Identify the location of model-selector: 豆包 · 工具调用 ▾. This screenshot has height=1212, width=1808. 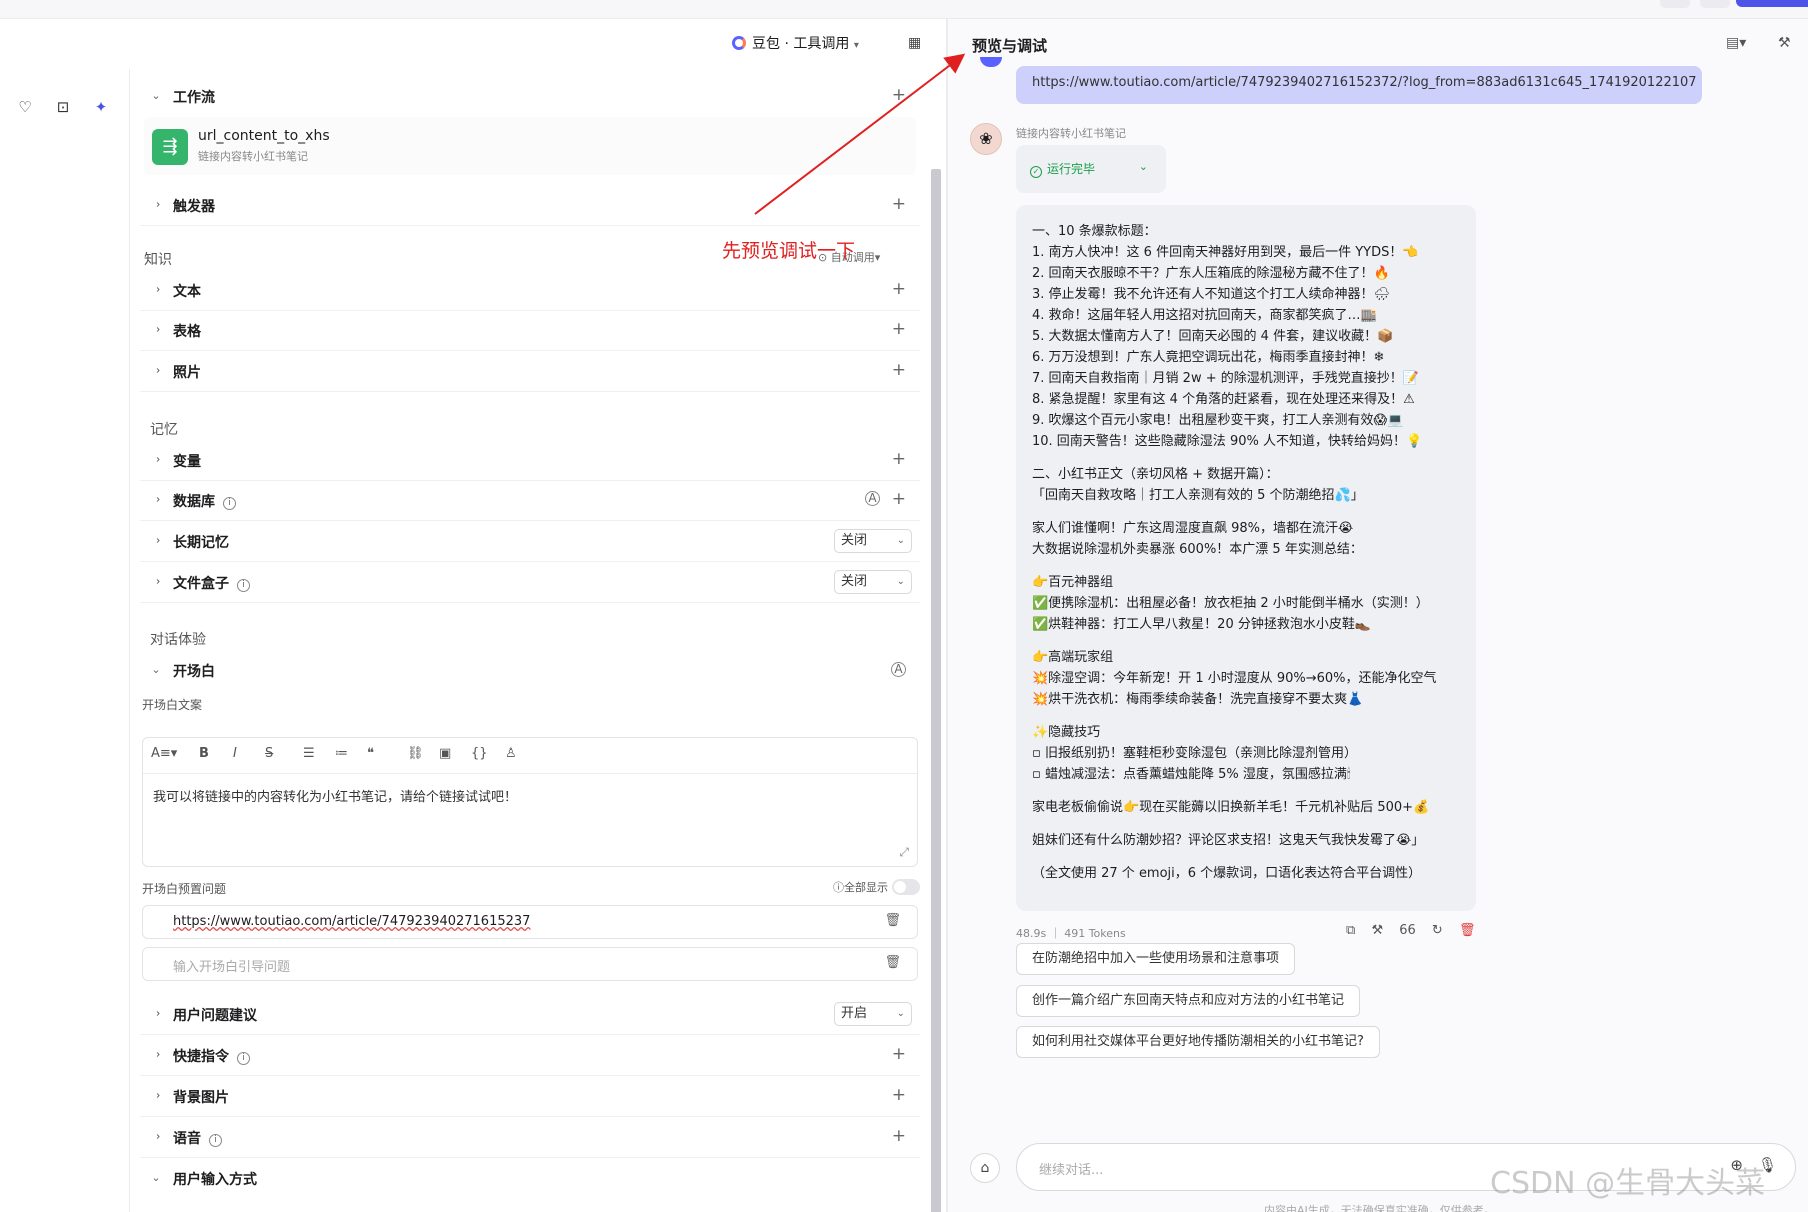
(795, 44).